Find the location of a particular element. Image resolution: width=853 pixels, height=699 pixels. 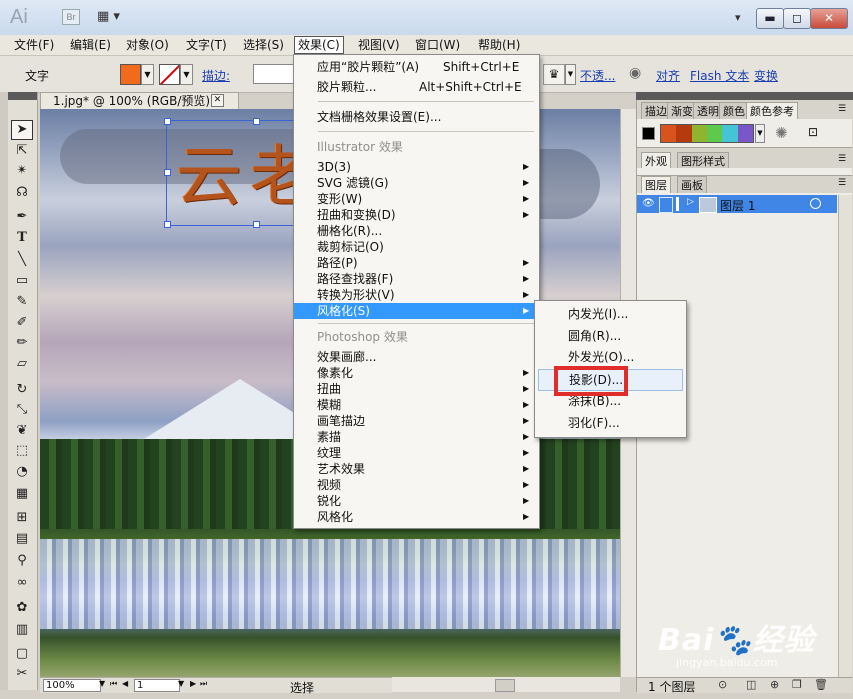

menu-object: 对象(O) is located at coordinates (147, 45).